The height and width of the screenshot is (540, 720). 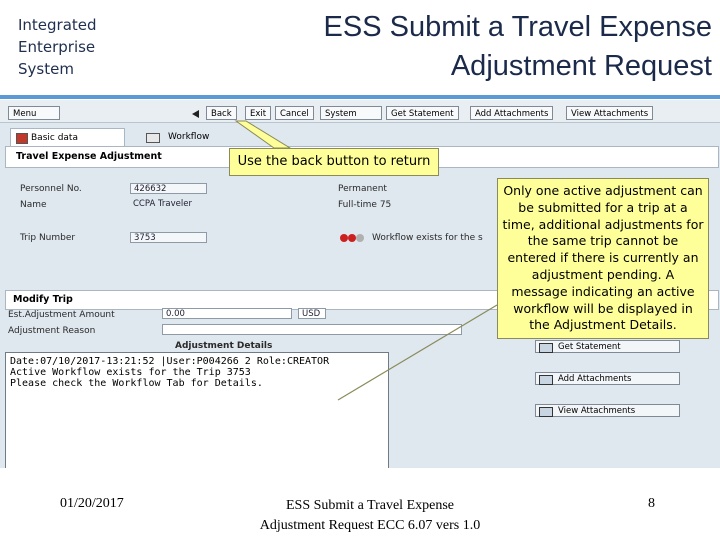 I want to click on back-button-callout: Use the back button to return, so click(x=334, y=162).